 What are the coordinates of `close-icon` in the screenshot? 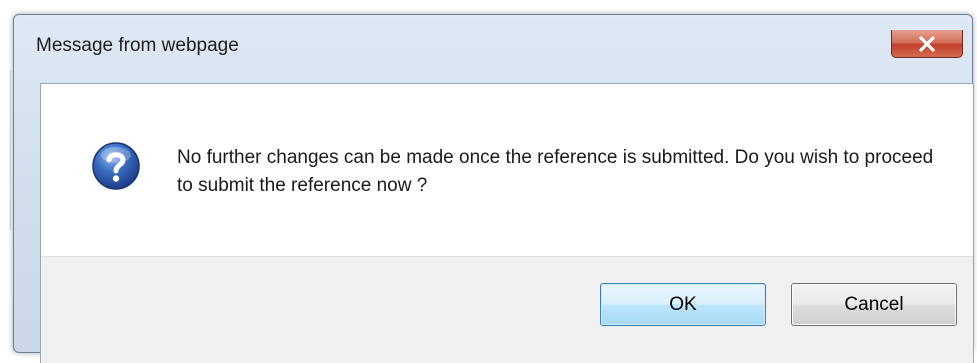 It's located at (927, 43).